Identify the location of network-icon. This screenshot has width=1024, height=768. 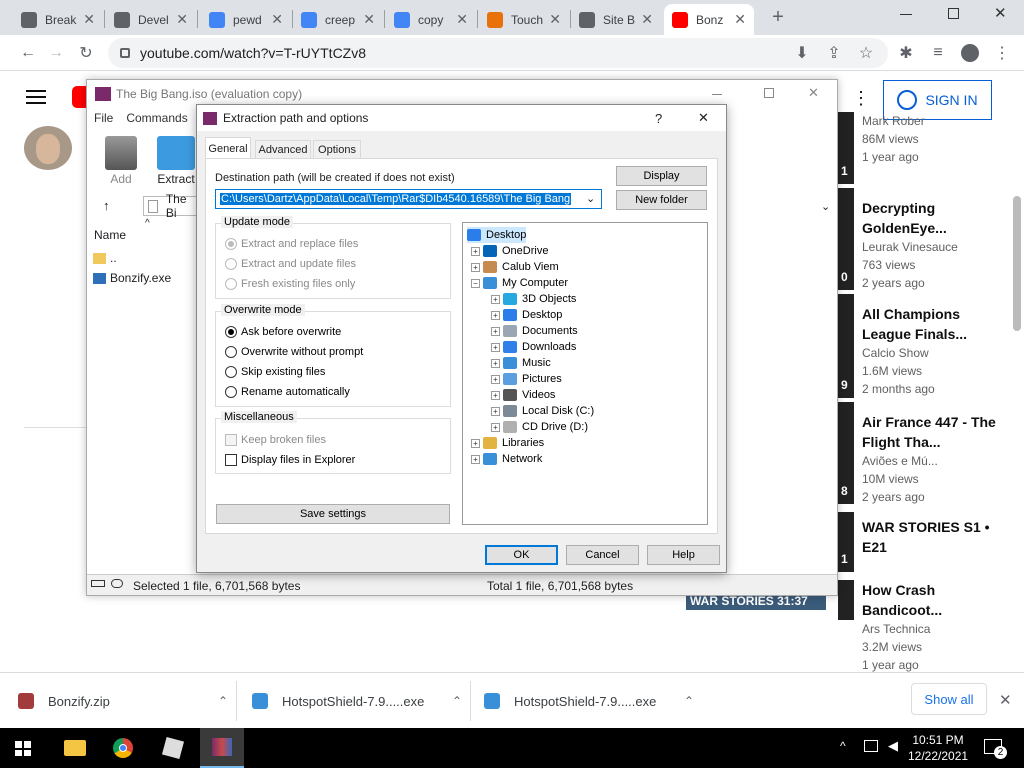
(871, 746).